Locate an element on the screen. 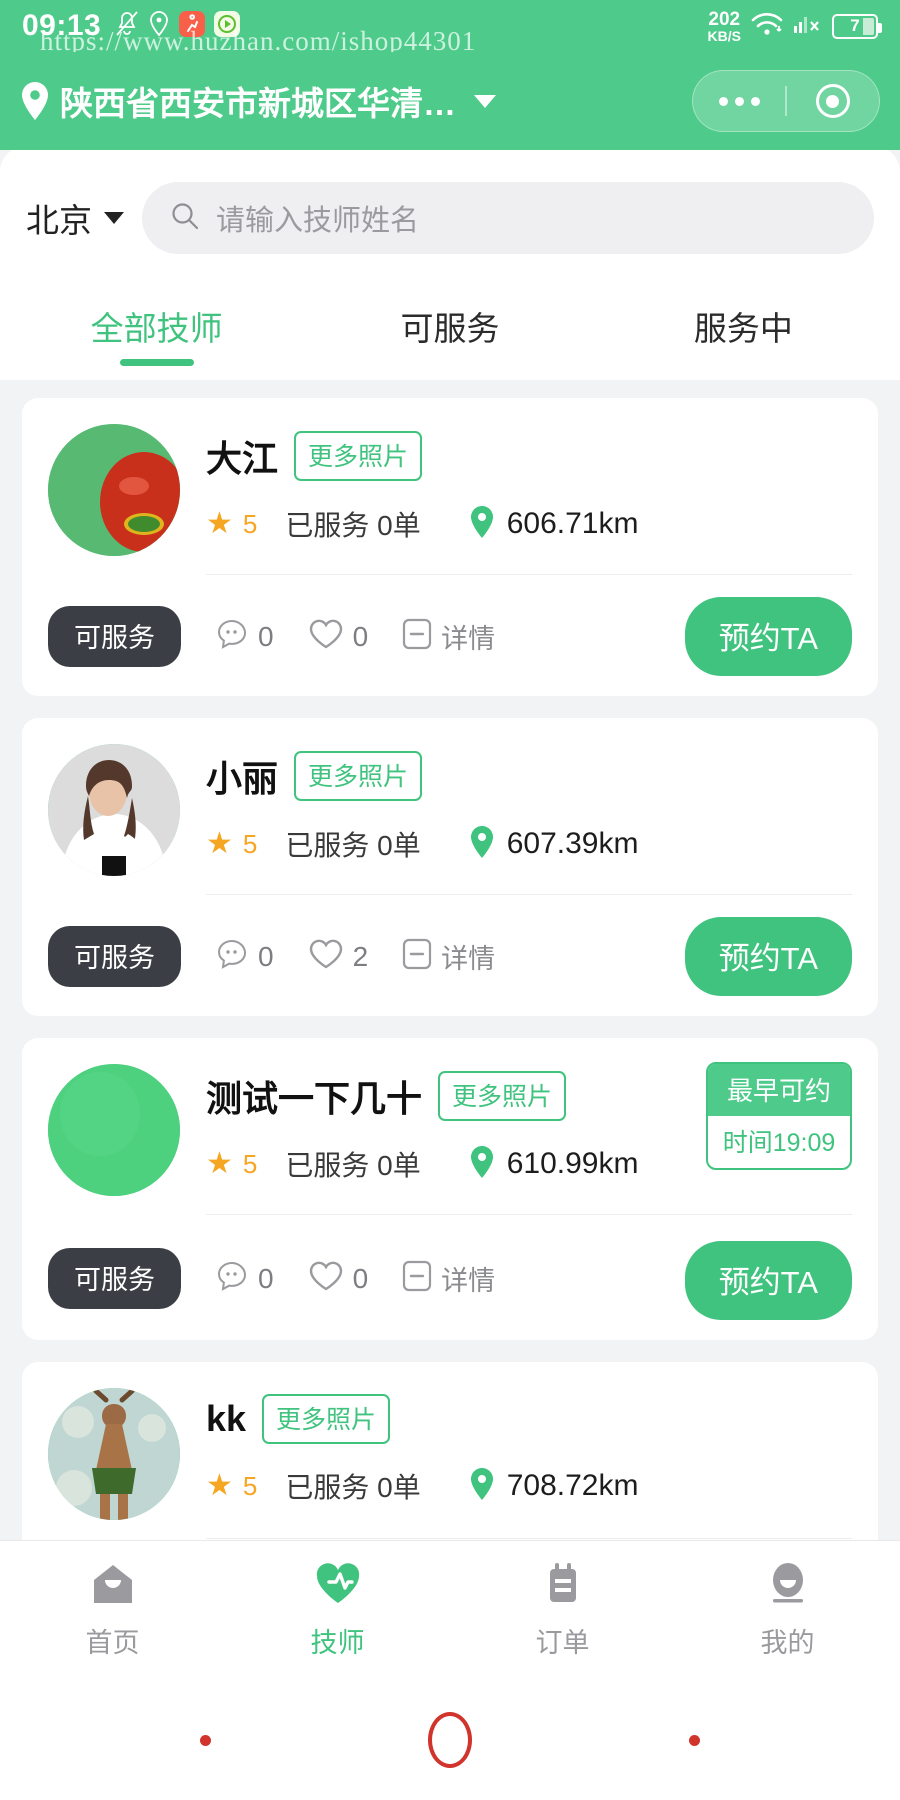 The width and height of the screenshot is (900, 1800). search-input: 请输入技师姓名 is located at coordinates (317, 218).